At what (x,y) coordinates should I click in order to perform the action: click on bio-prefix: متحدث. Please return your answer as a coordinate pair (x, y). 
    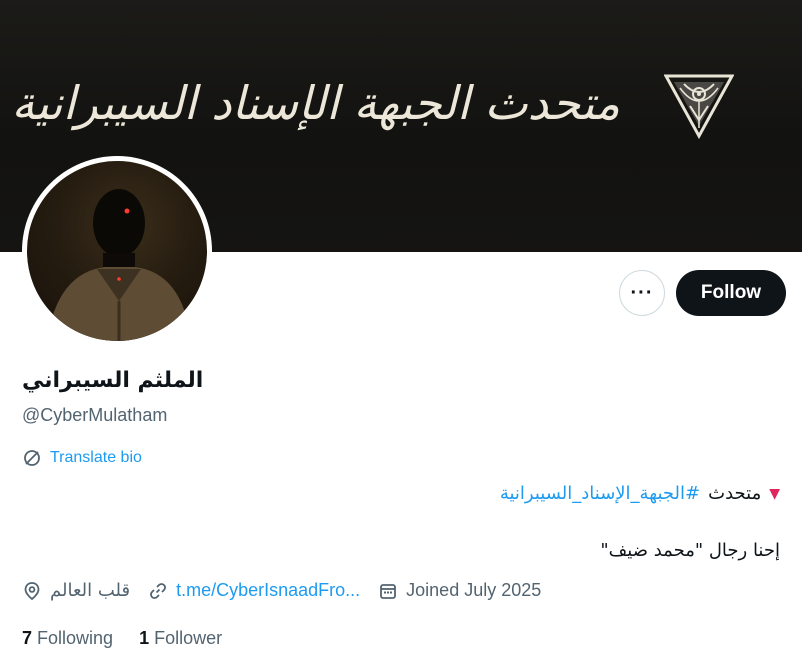
    Looking at the image, I should click on (735, 493).